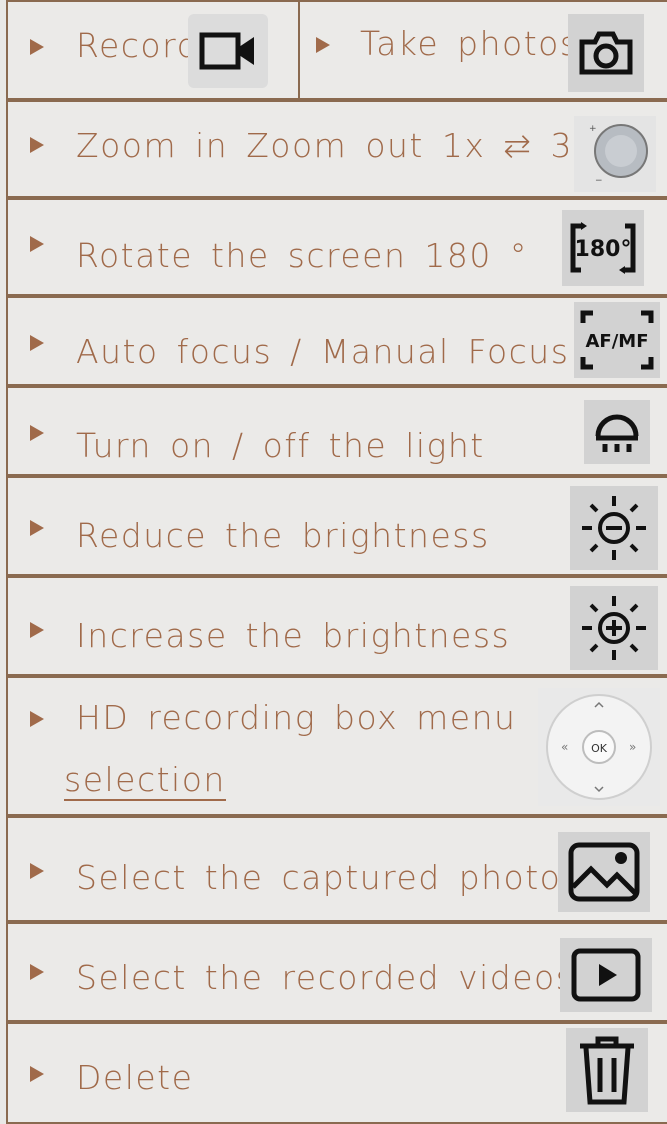 This screenshot has height=1124, width=667. Describe the element at coordinates (283, 535) in the screenshot. I see `reduce-label: Reduce the brightness` at that location.